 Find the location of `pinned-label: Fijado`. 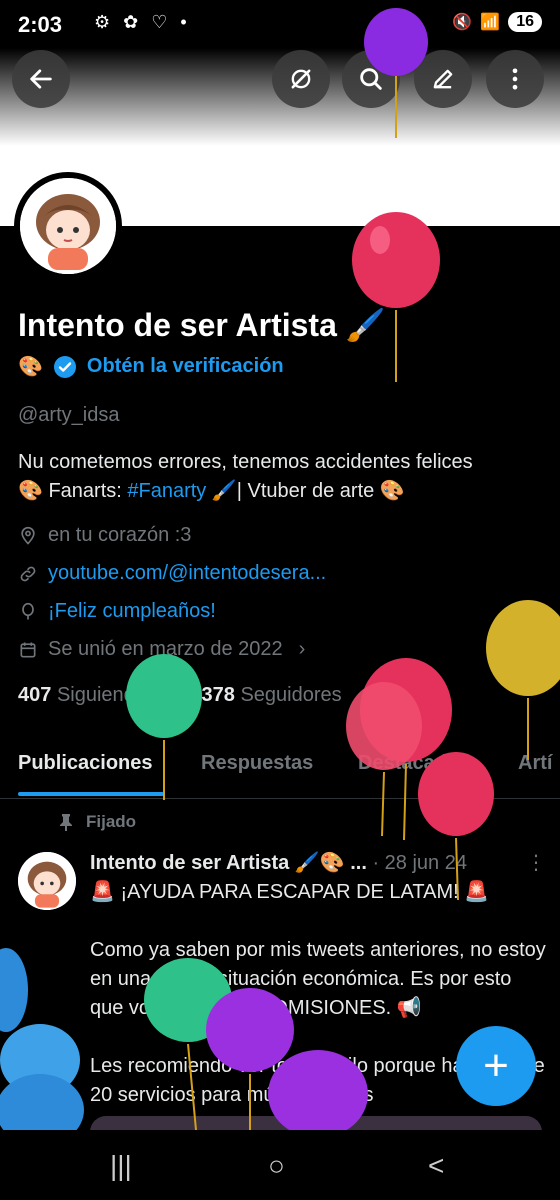

pinned-label: Fijado is located at coordinates (111, 821).